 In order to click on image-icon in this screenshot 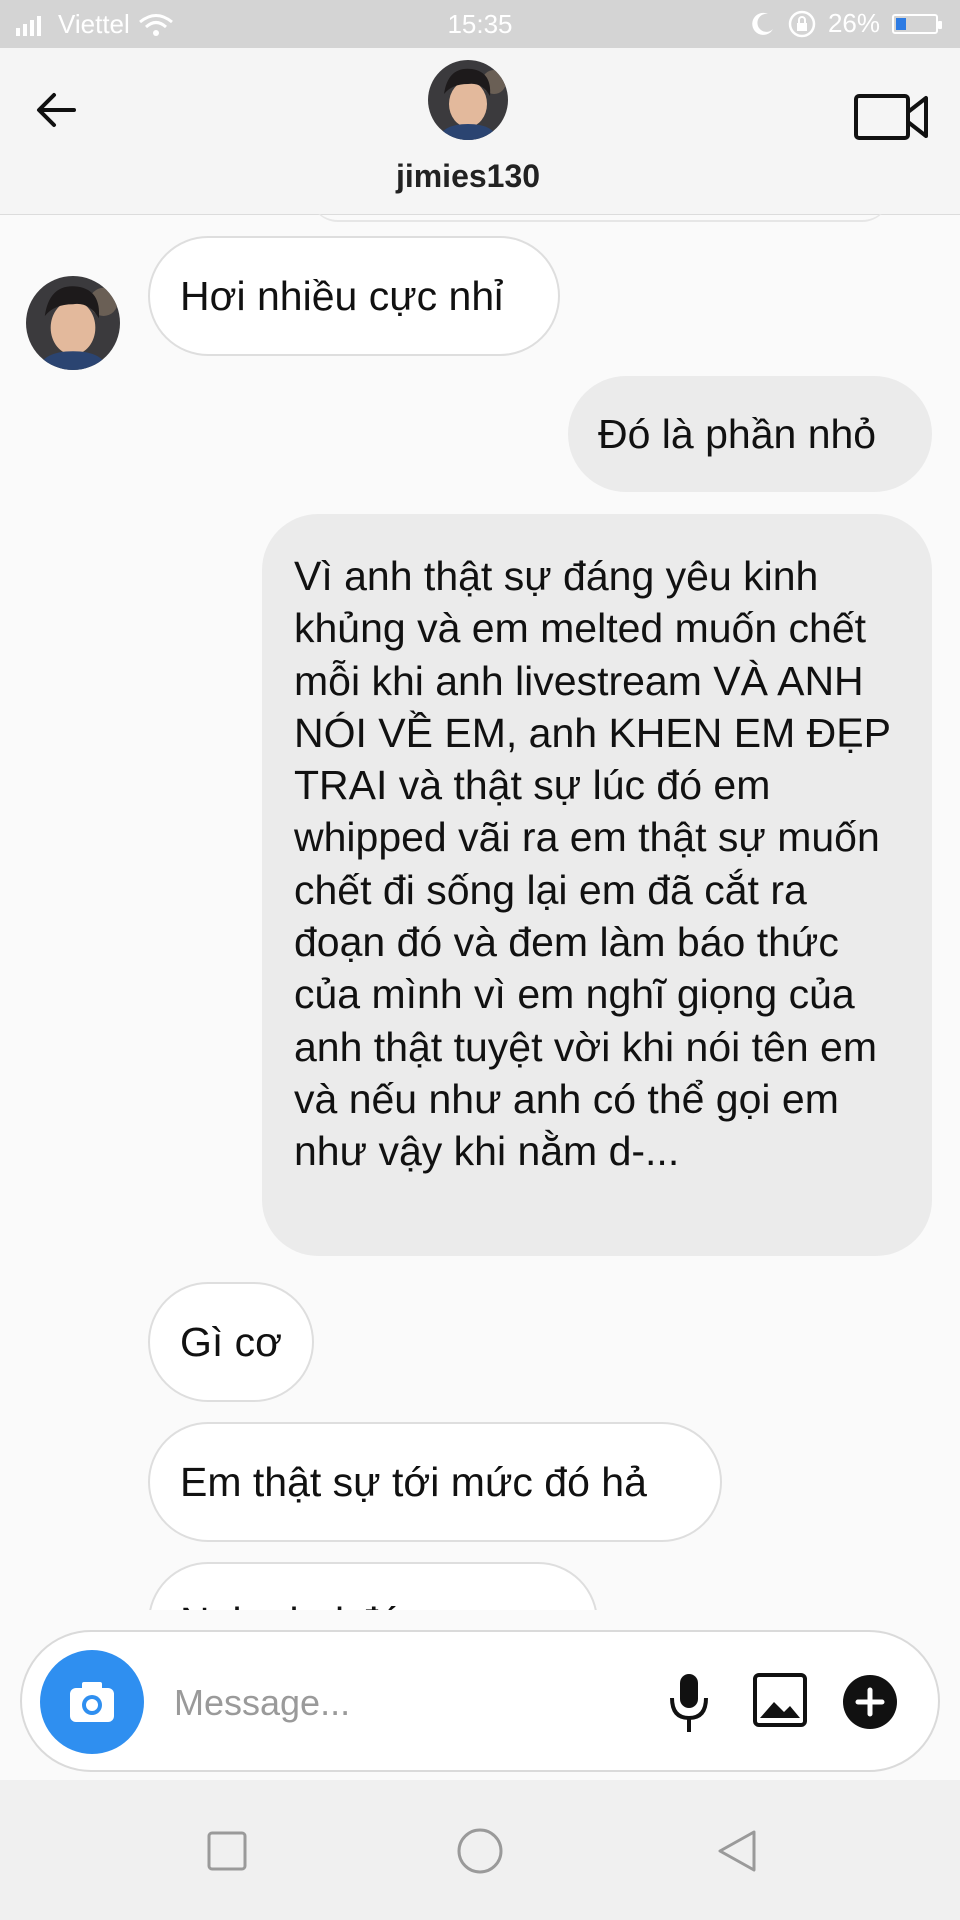, I will do `click(780, 1700)`.